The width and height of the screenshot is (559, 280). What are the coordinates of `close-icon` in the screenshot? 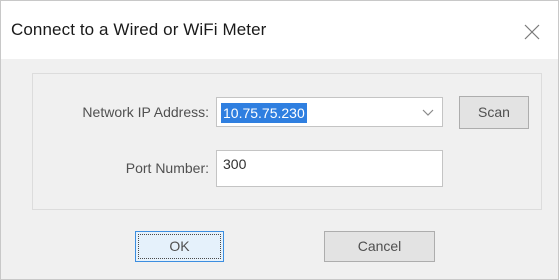 It's located at (532, 32).